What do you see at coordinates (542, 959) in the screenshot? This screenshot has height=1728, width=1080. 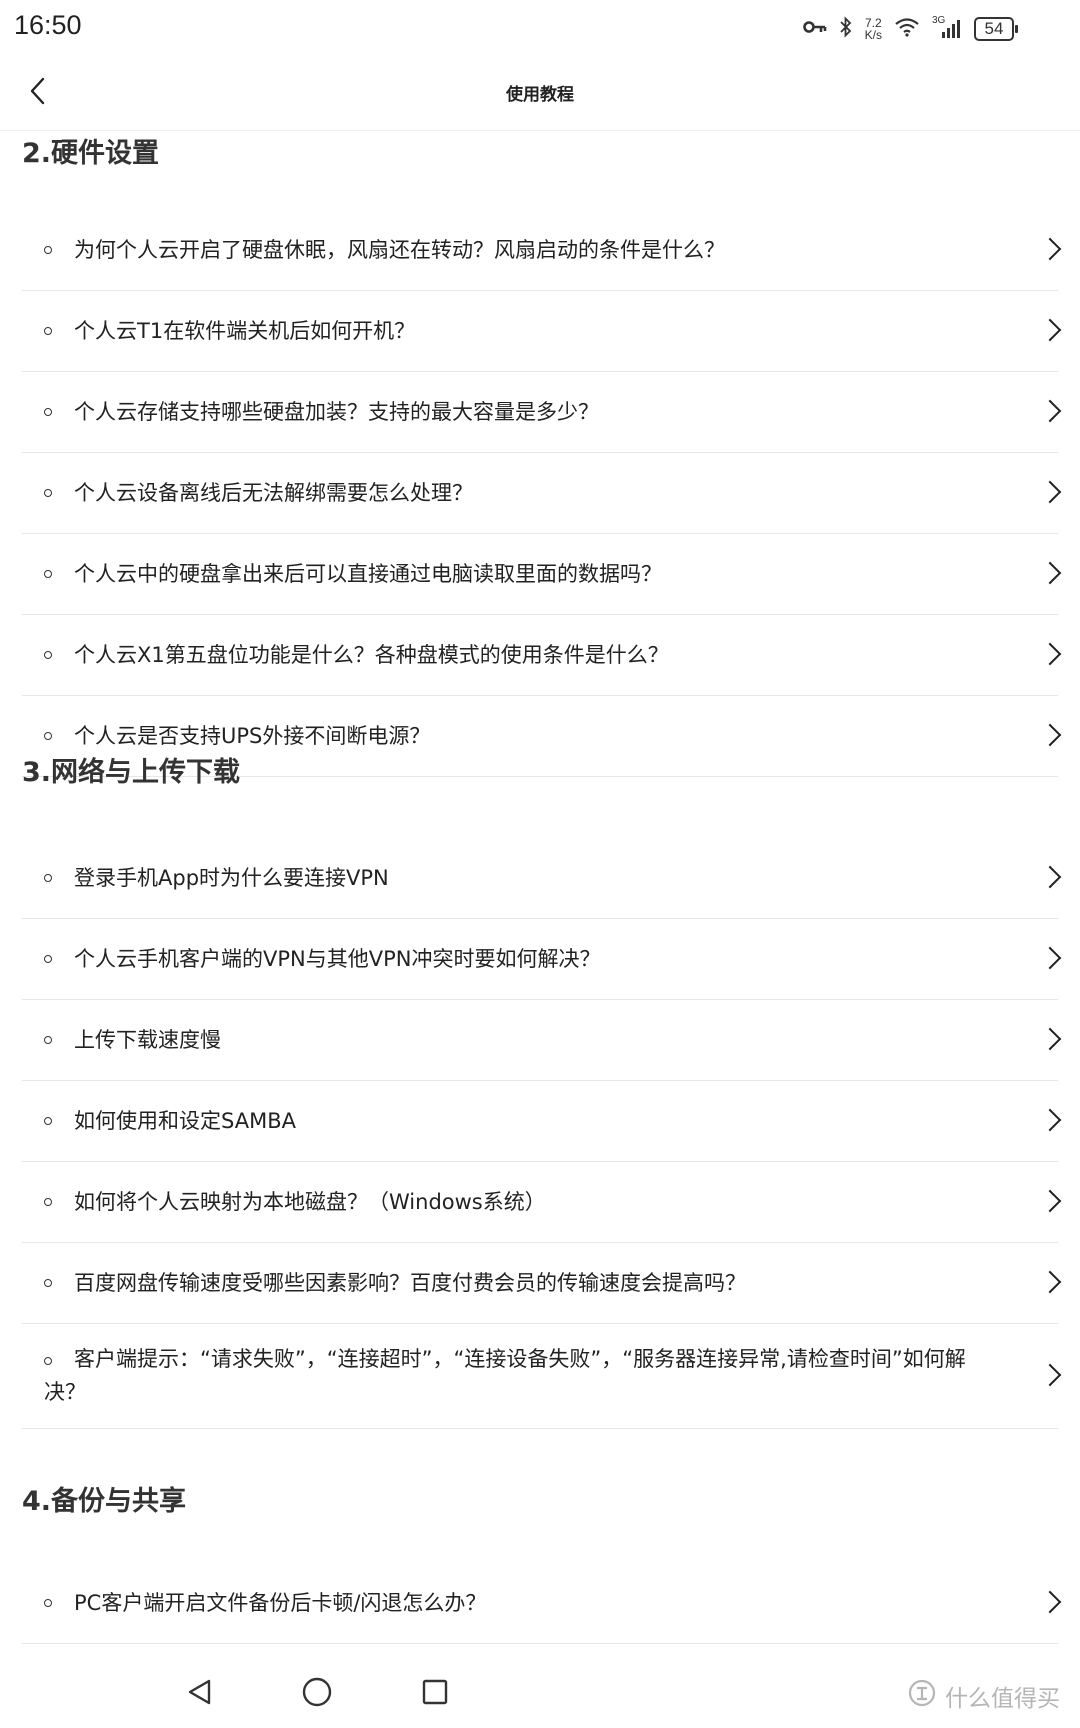 I see `faq-item: 个人云手机客户端的VPN与其他VPN冲突时要如何解决？` at bounding box center [542, 959].